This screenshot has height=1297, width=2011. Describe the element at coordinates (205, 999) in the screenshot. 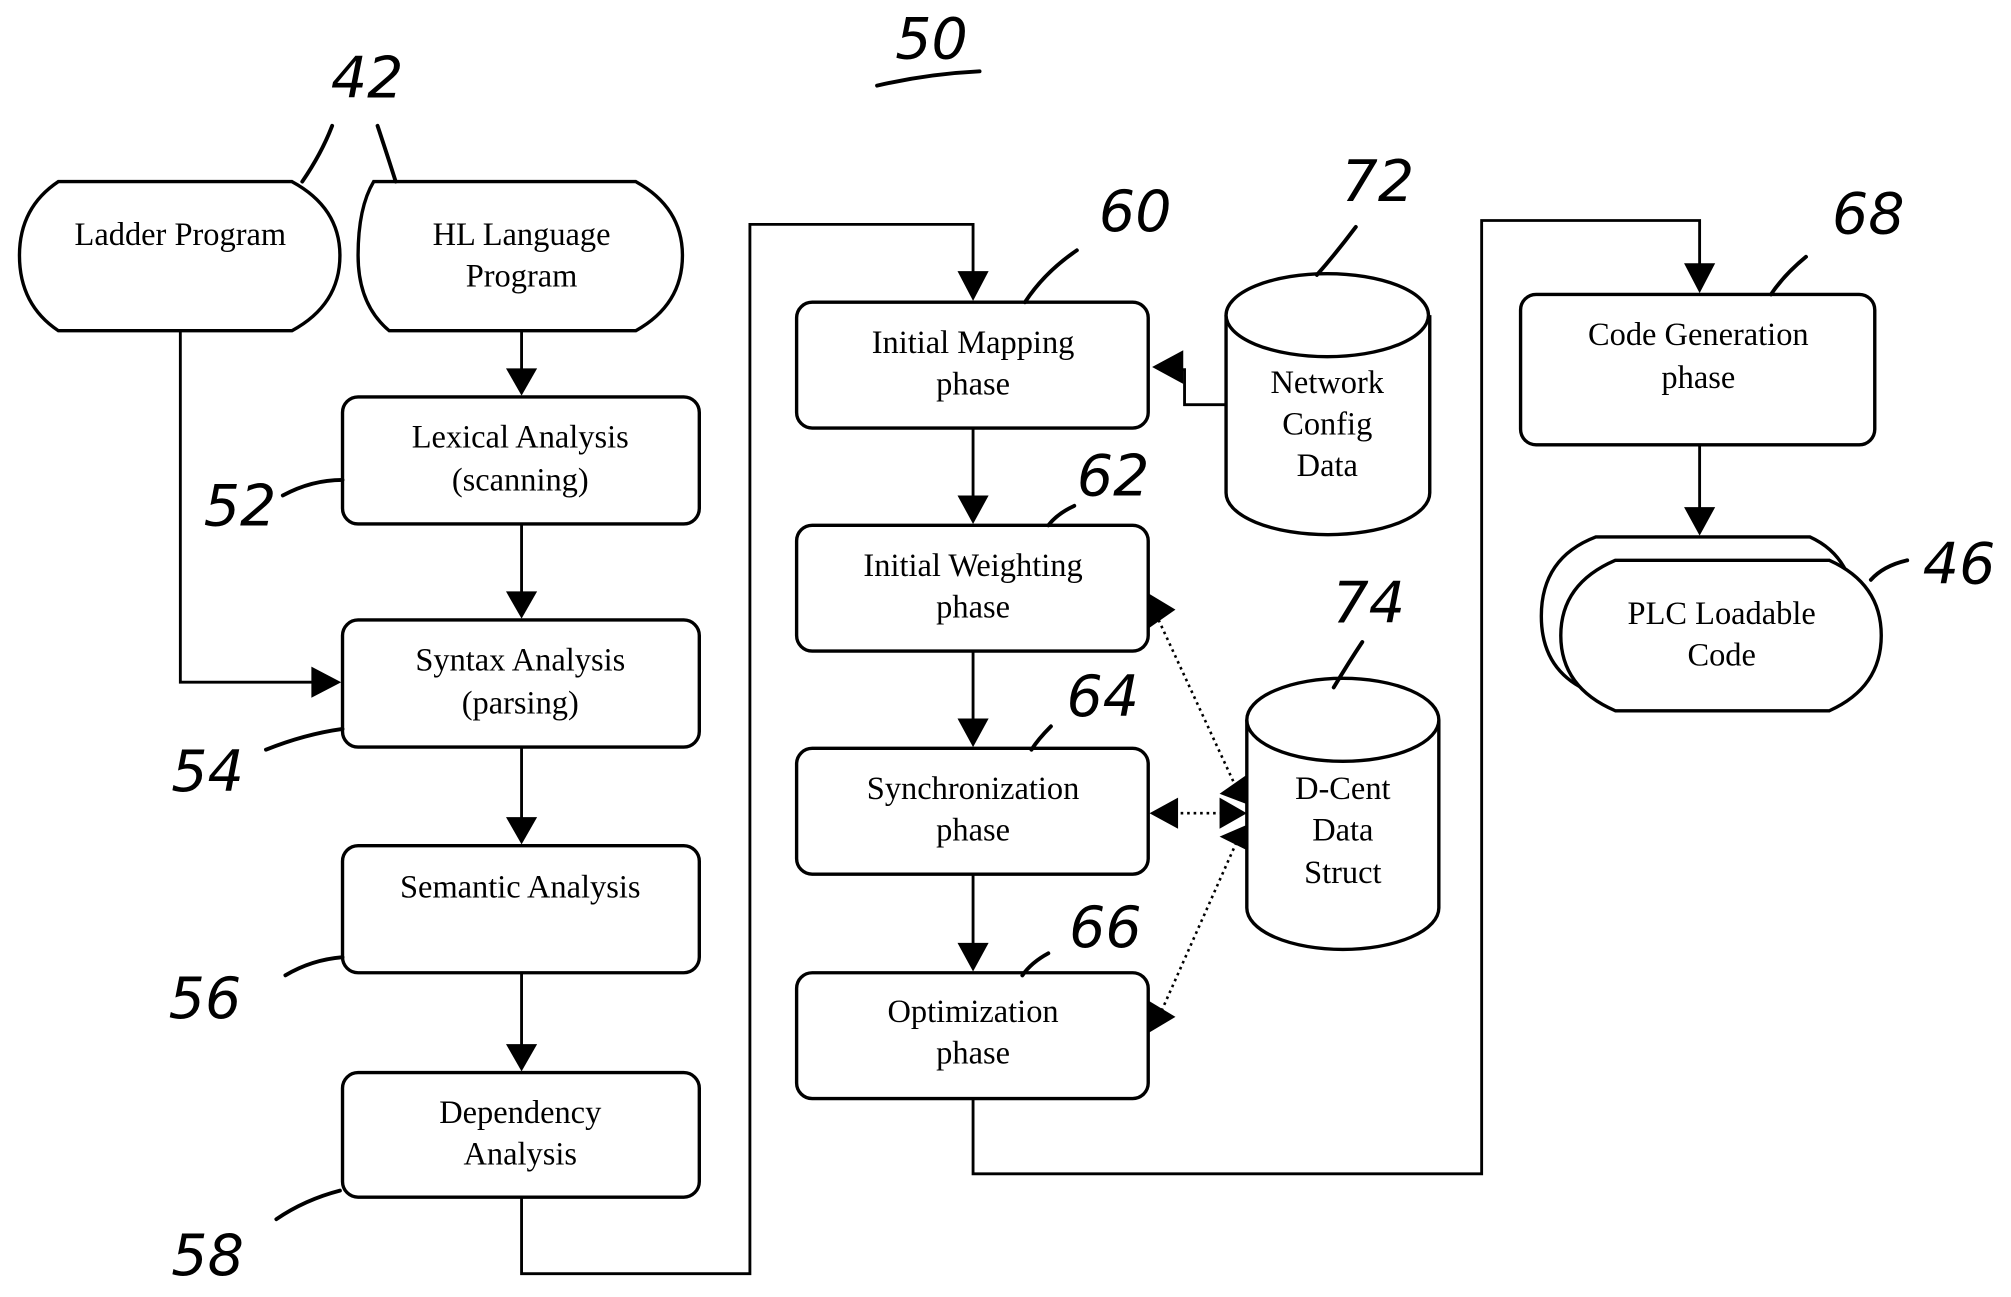

I see `svg-text: 56` at that location.